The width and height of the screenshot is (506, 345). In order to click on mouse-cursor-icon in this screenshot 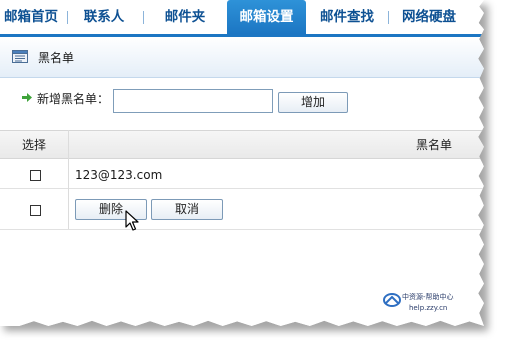, I will do `click(132, 220)`.